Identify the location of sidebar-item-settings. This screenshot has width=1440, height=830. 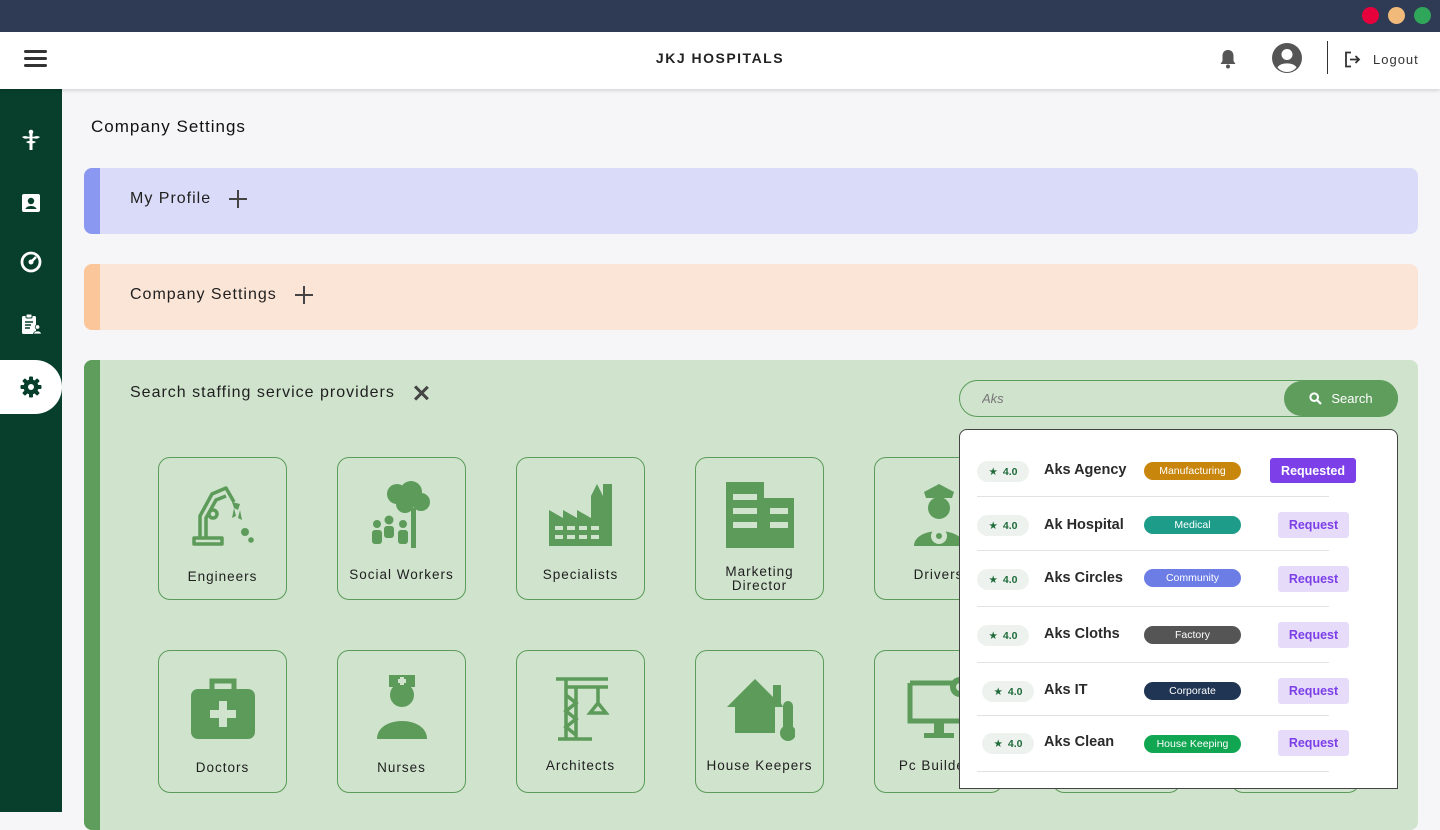
(31, 387).